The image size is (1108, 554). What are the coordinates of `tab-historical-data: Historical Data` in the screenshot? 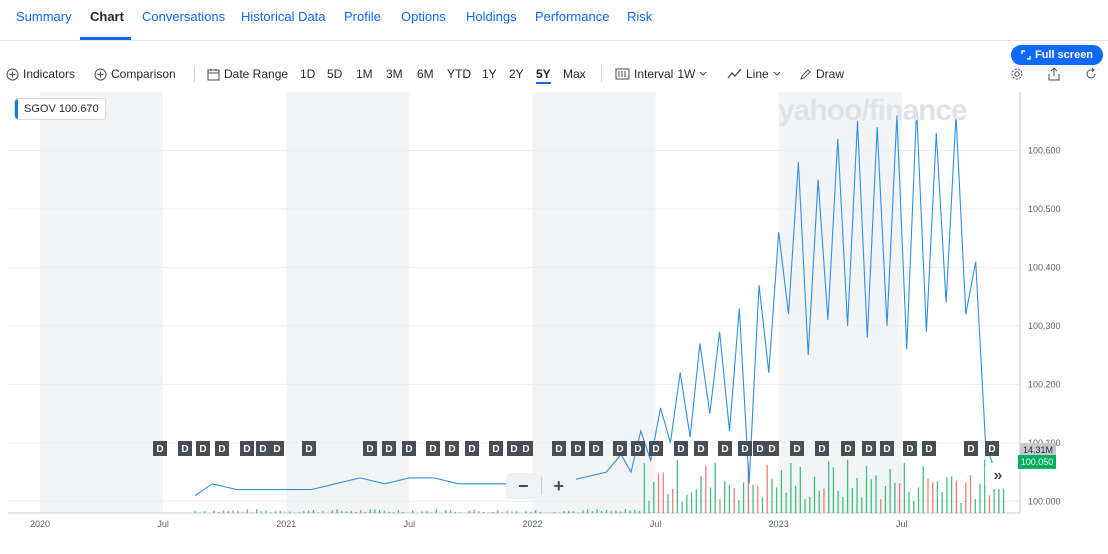 It's located at (283, 16).